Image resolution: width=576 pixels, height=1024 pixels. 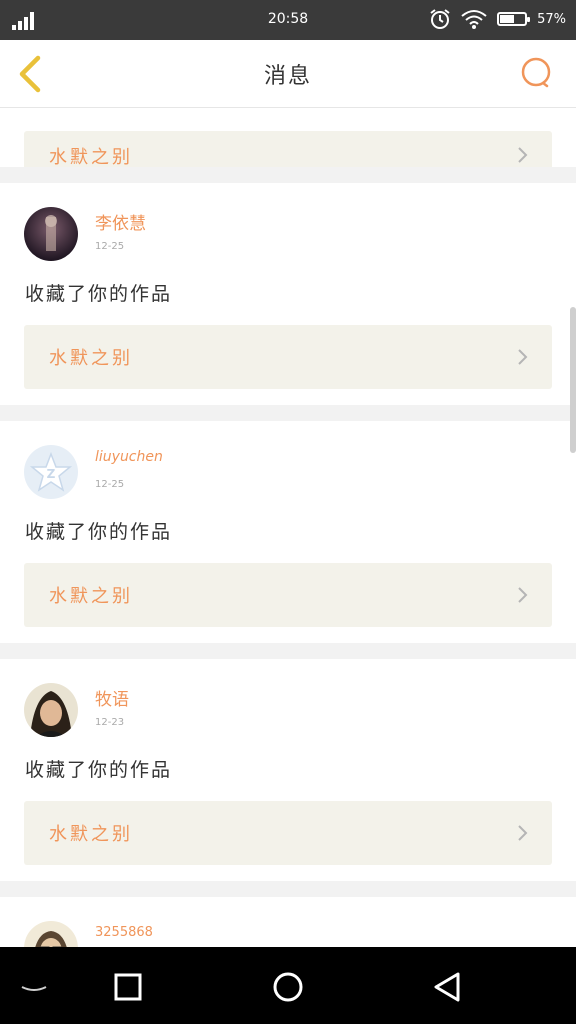 I want to click on app-header: 消息, so click(x=288, y=74).